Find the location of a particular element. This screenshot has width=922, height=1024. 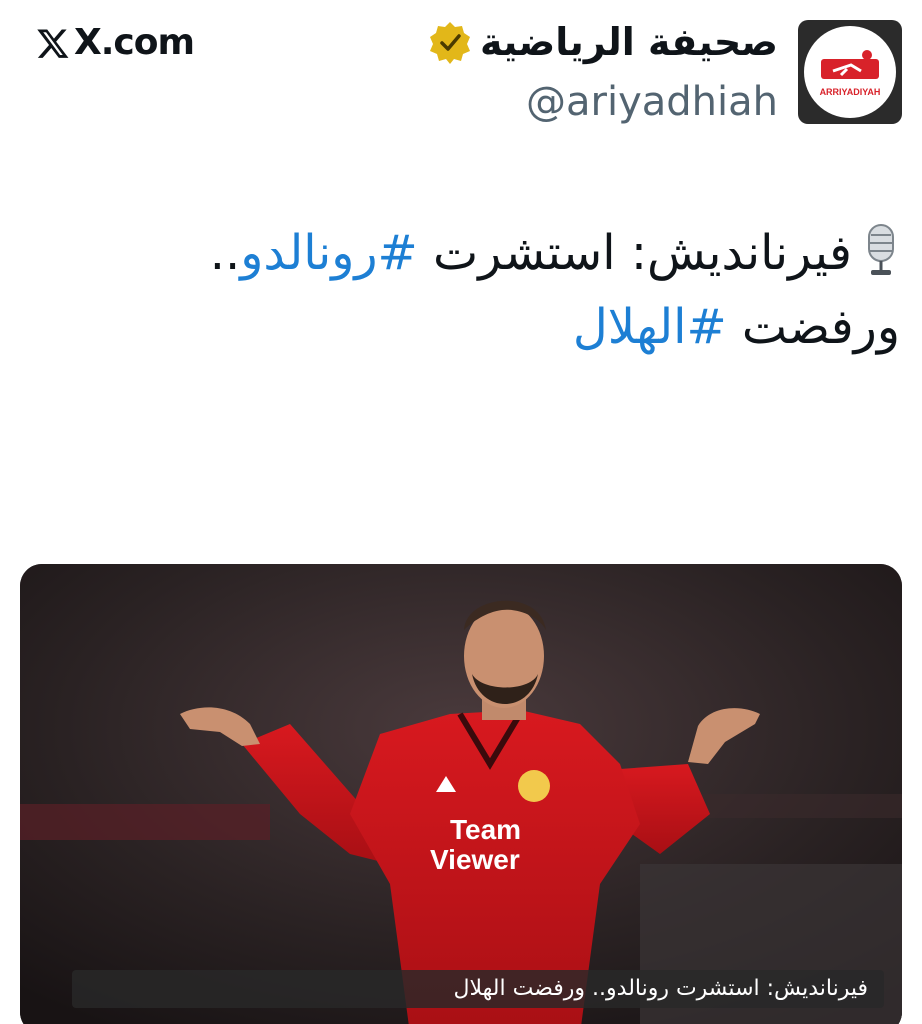

name-row: صحيفة الرياضية is located at coordinates (603, 42).